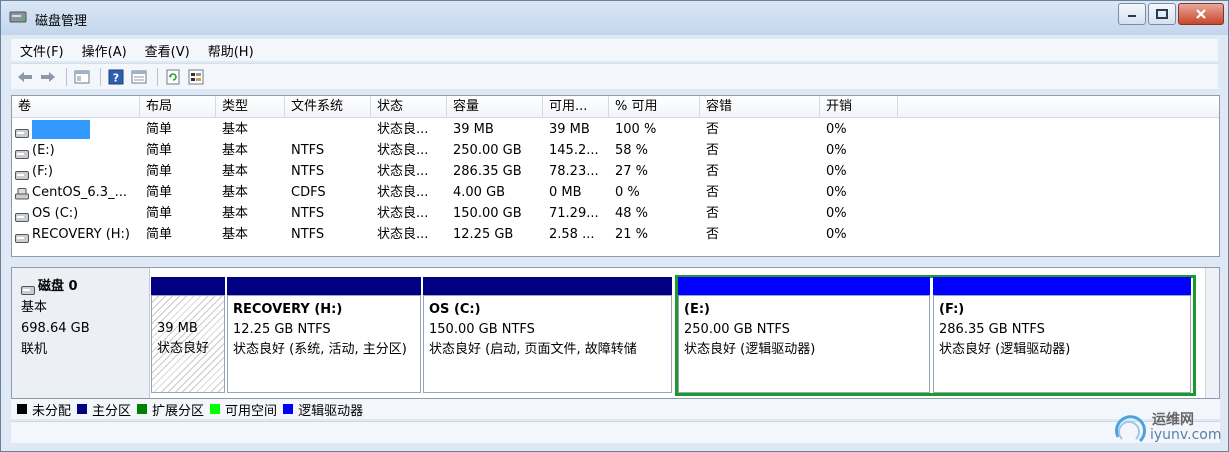  I want to click on legend-label: 未分配, so click(52, 411).